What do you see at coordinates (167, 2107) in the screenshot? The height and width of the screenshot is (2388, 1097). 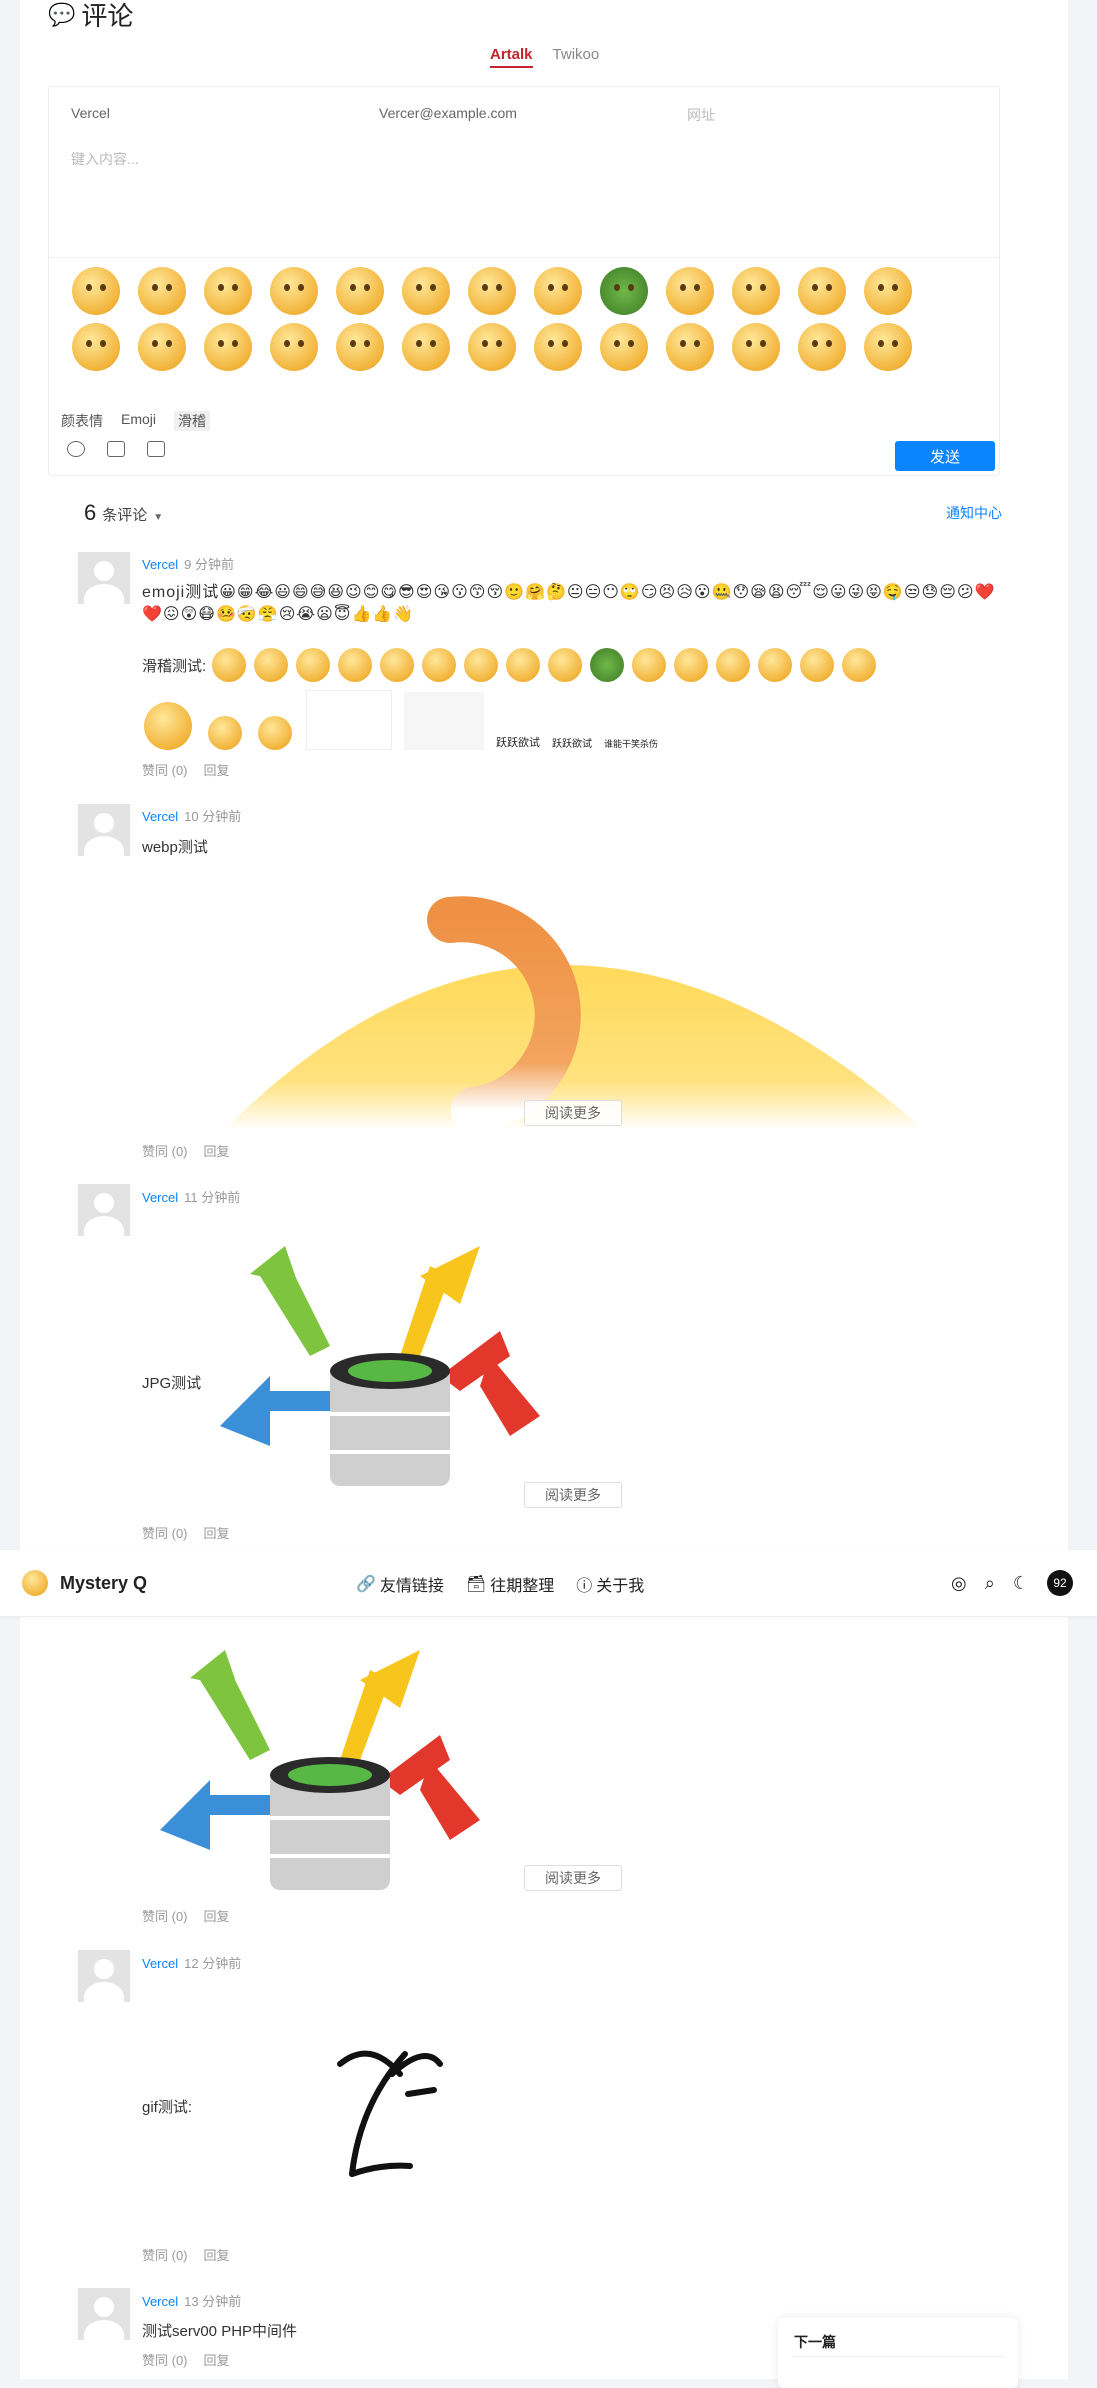 I see `comment-text: gif测试:` at bounding box center [167, 2107].